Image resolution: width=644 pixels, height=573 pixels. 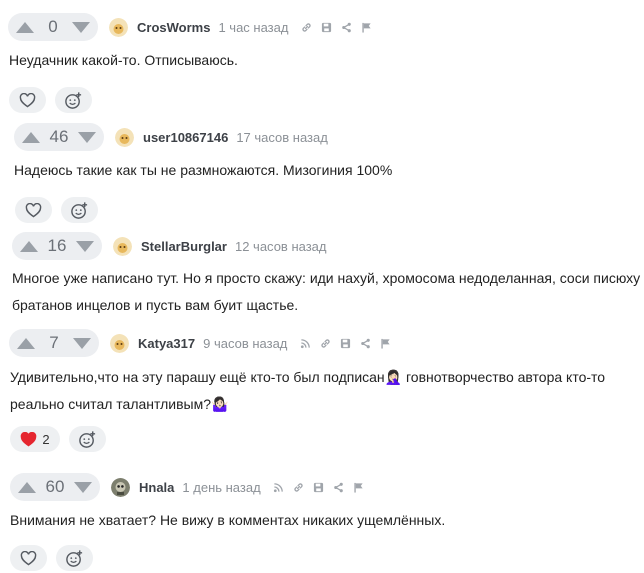 I want to click on comment-time: 1 час назад, so click(x=253, y=27).